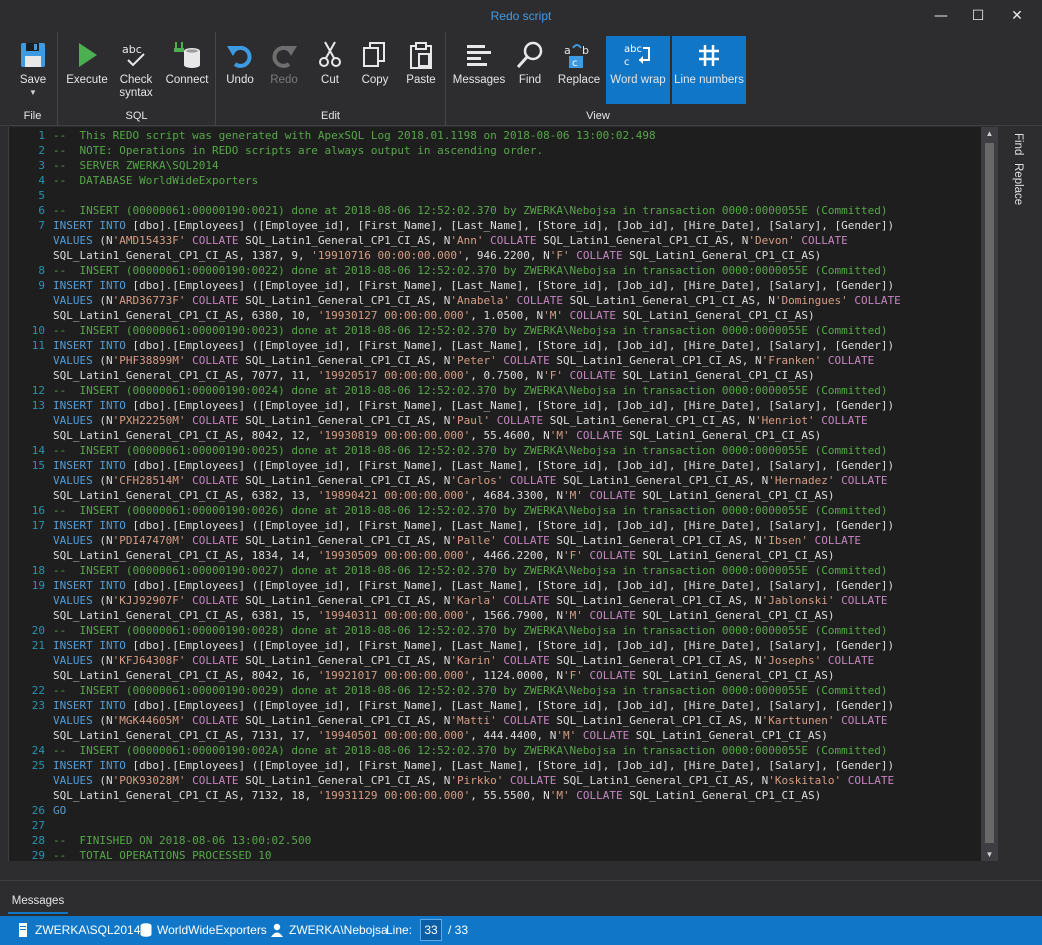 The height and width of the screenshot is (945, 1042). I want to click on messages-button: Messages, so click(479, 70).